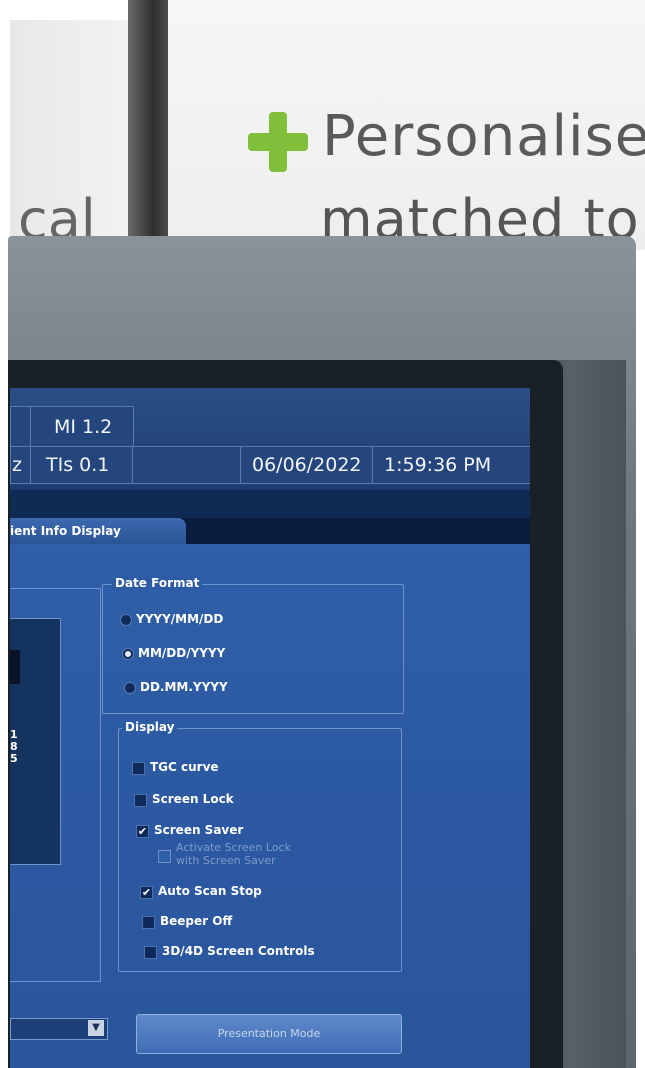  What do you see at coordinates (150, 952) in the screenshot?
I see `screen-controls-checkbox` at bounding box center [150, 952].